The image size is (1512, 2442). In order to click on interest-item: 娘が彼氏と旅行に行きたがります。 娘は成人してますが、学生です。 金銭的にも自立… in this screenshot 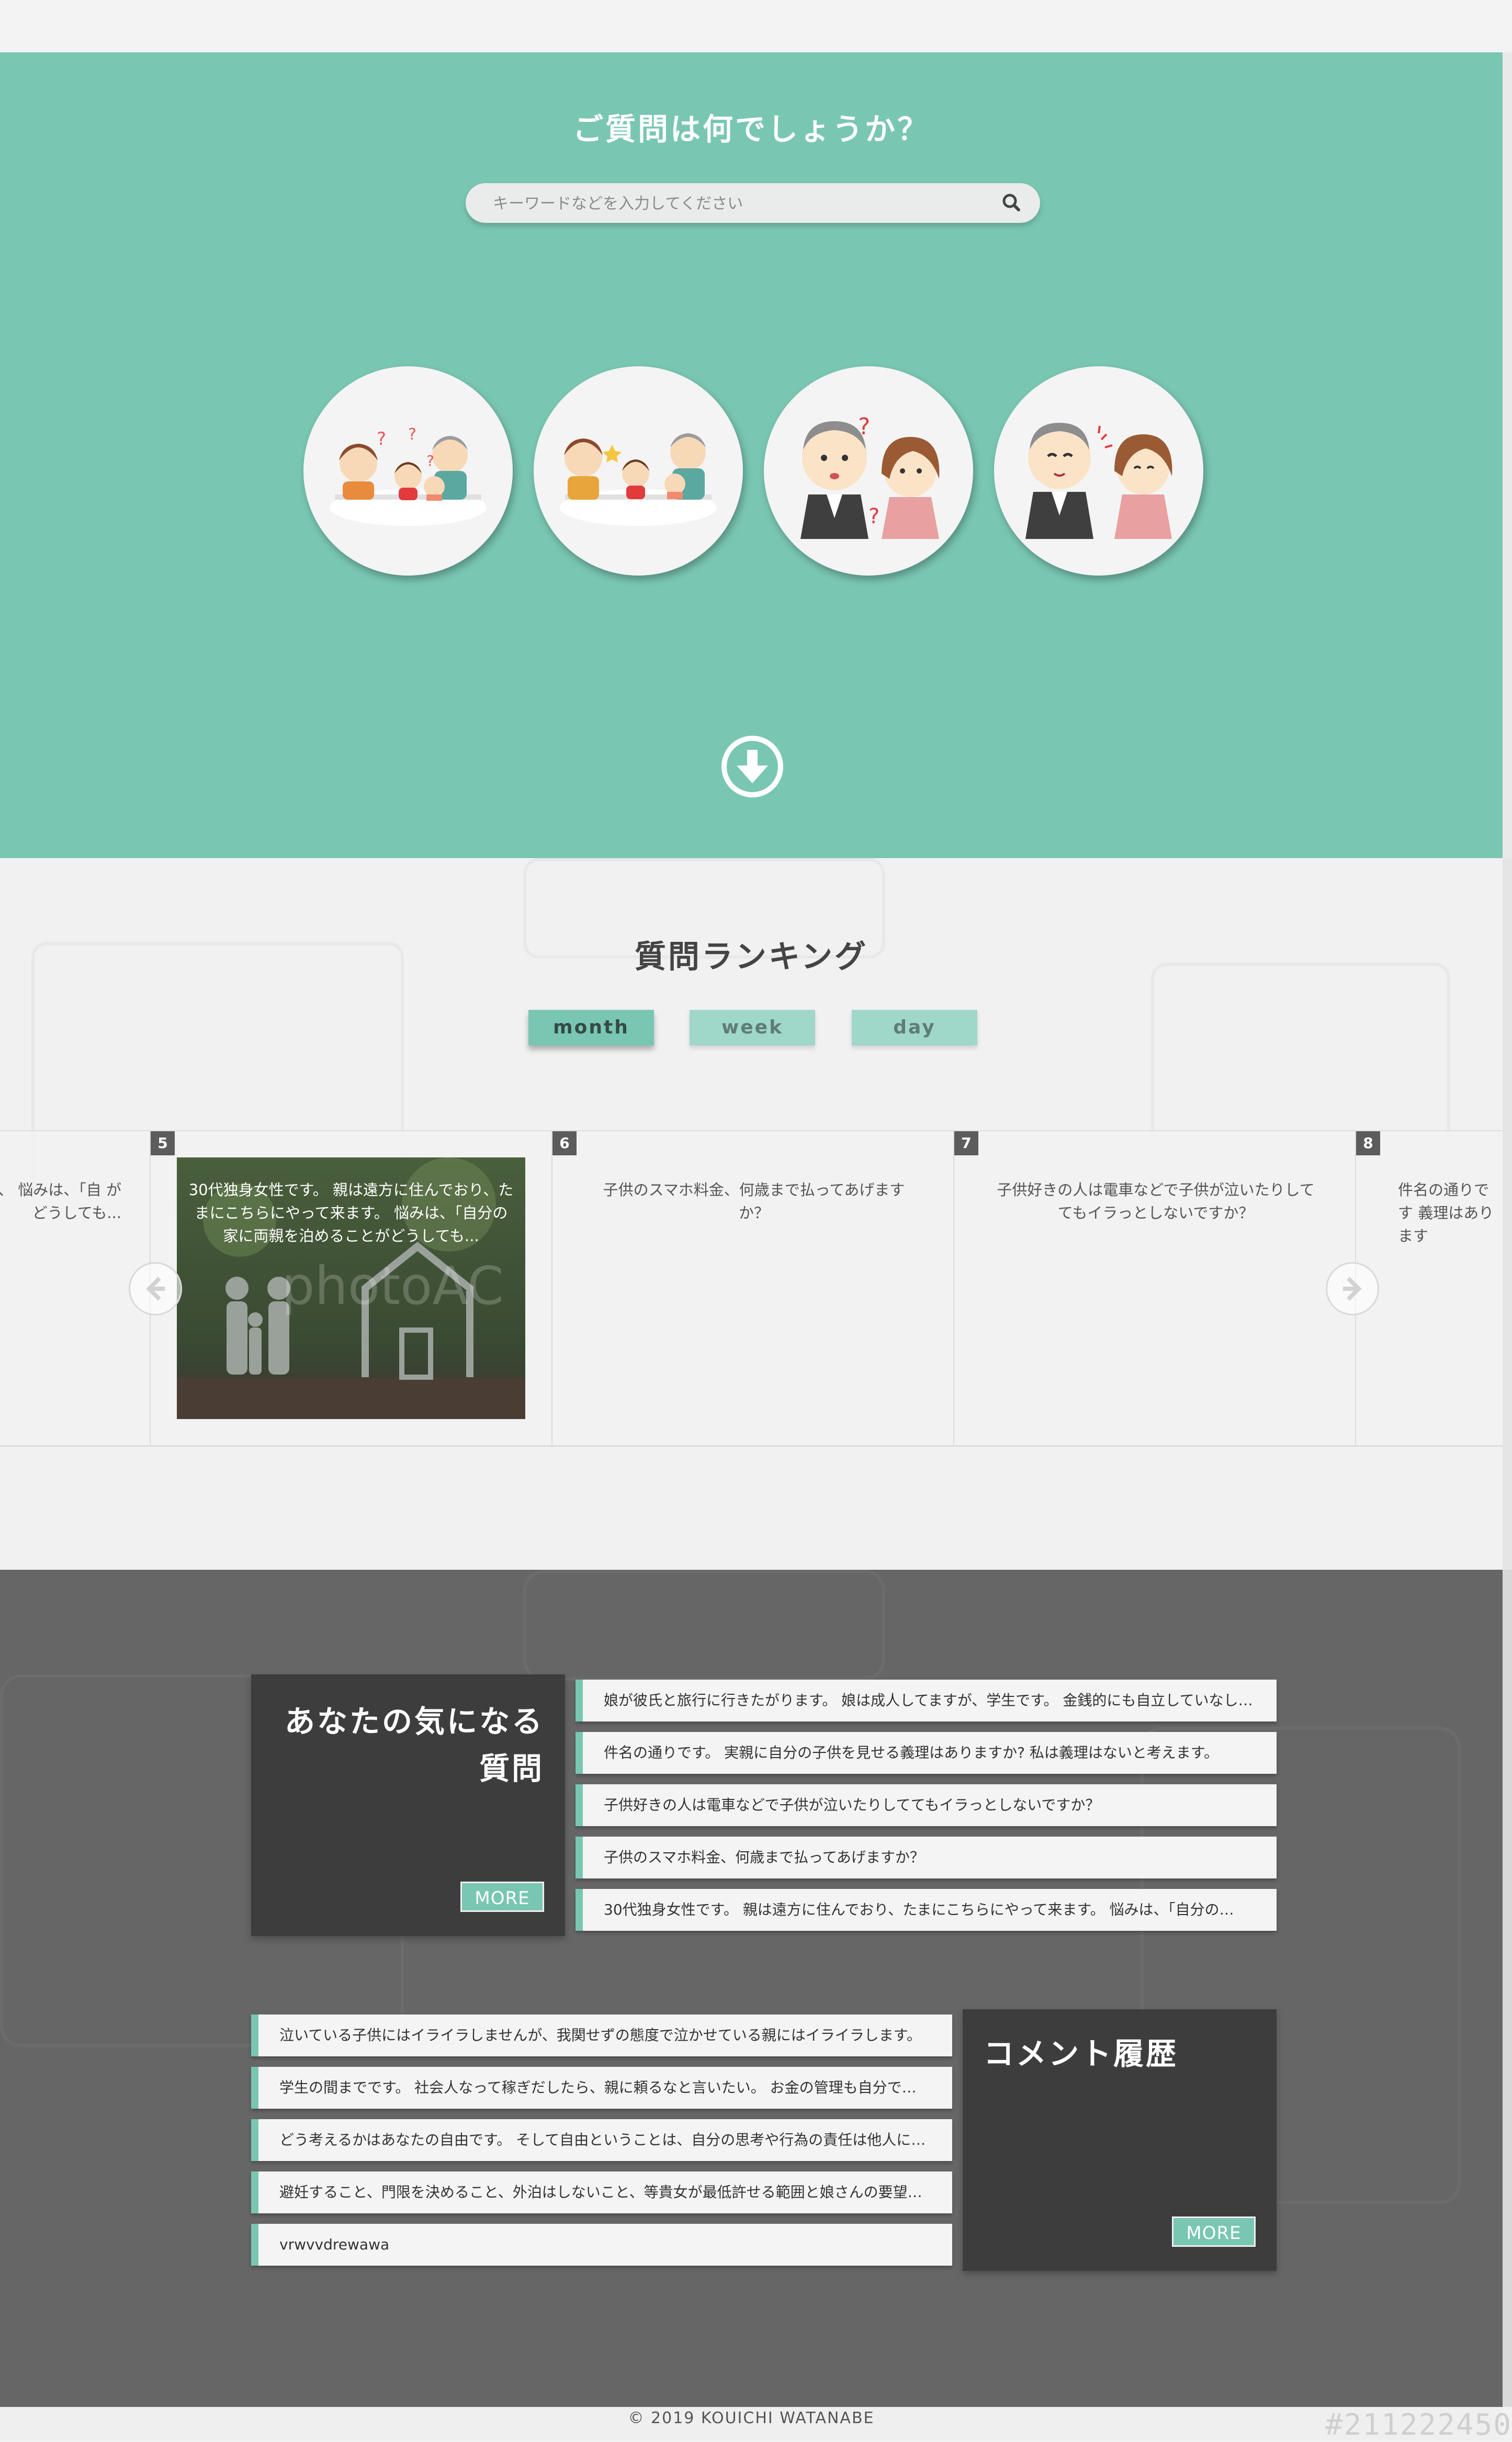, I will do `click(926, 1700)`.